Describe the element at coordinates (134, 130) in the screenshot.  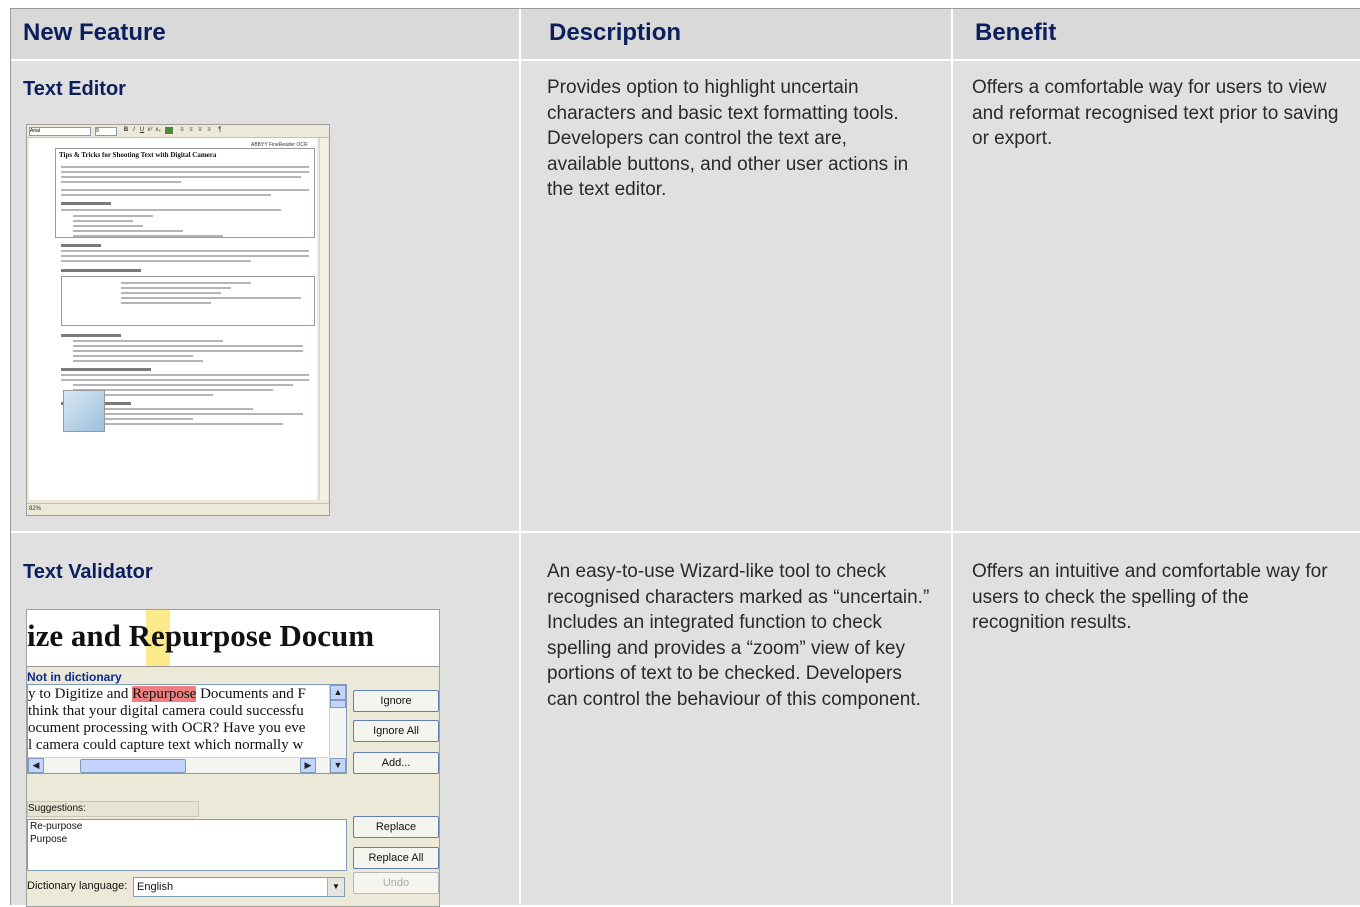
I see `italic-icon: I` at that location.